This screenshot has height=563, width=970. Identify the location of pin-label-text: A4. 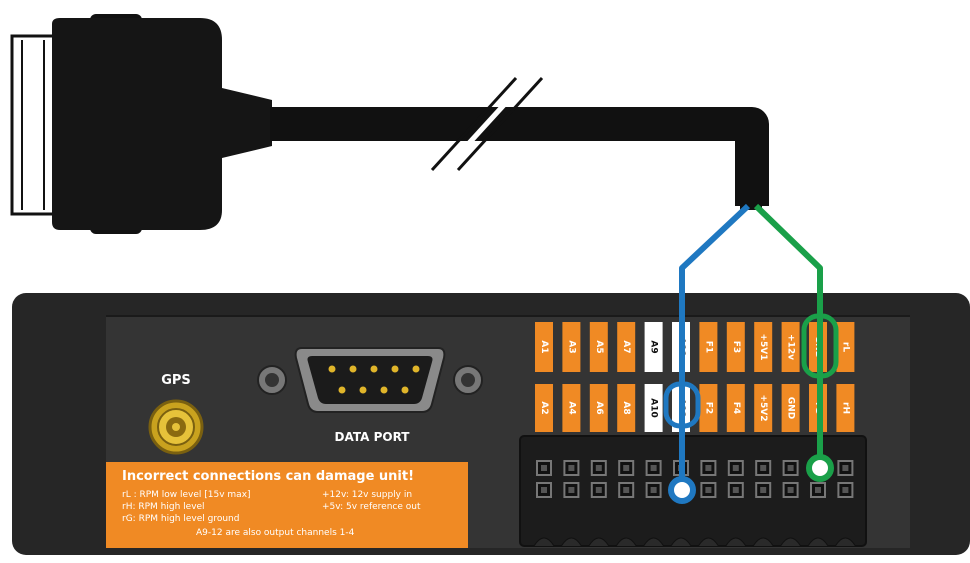
(571, 407).